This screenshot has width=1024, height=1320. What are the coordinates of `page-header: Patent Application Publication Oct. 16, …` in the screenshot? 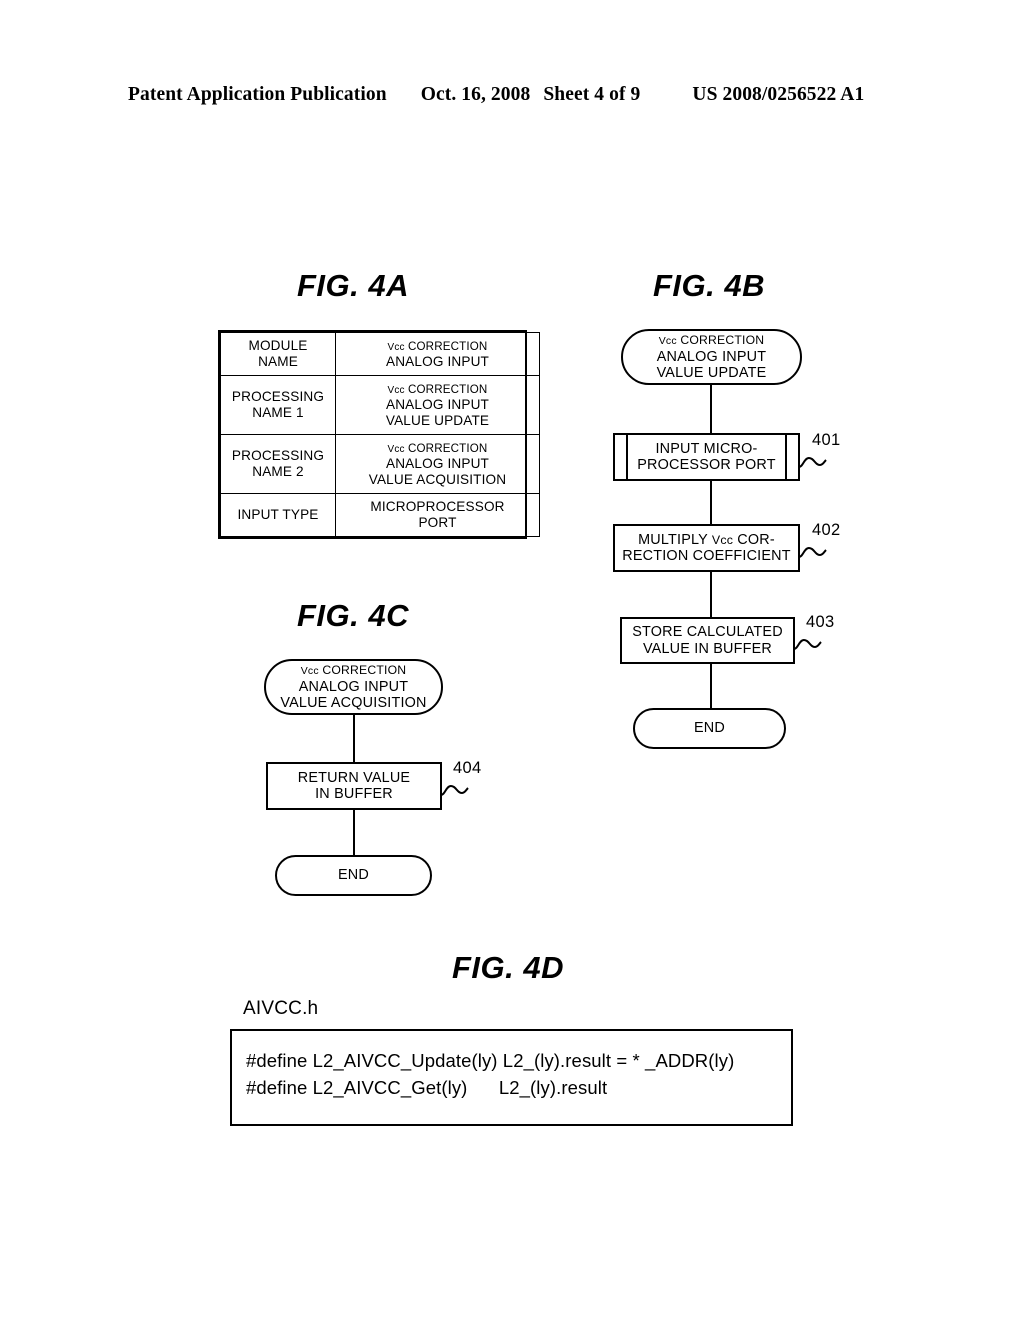 It's located at (512, 97).